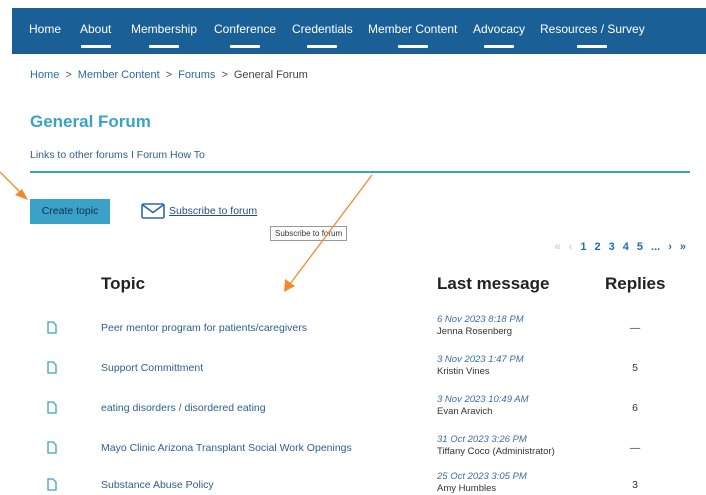 The image size is (706, 495). Describe the element at coordinates (360, 172) in the screenshot. I see `title-divider` at that location.